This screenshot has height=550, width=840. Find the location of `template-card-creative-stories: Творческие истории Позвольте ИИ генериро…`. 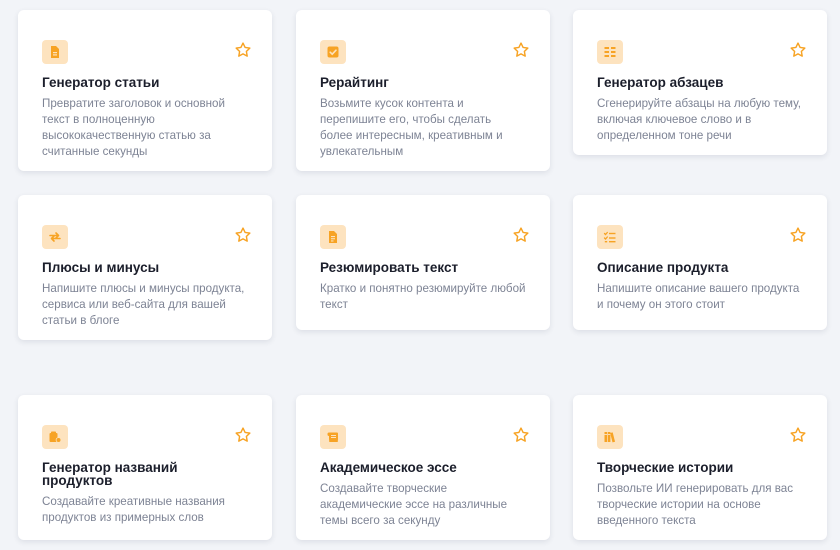

template-card-creative-stories: Творческие истории Позвольте ИИ генериро… is located at coordinates (700, 467).